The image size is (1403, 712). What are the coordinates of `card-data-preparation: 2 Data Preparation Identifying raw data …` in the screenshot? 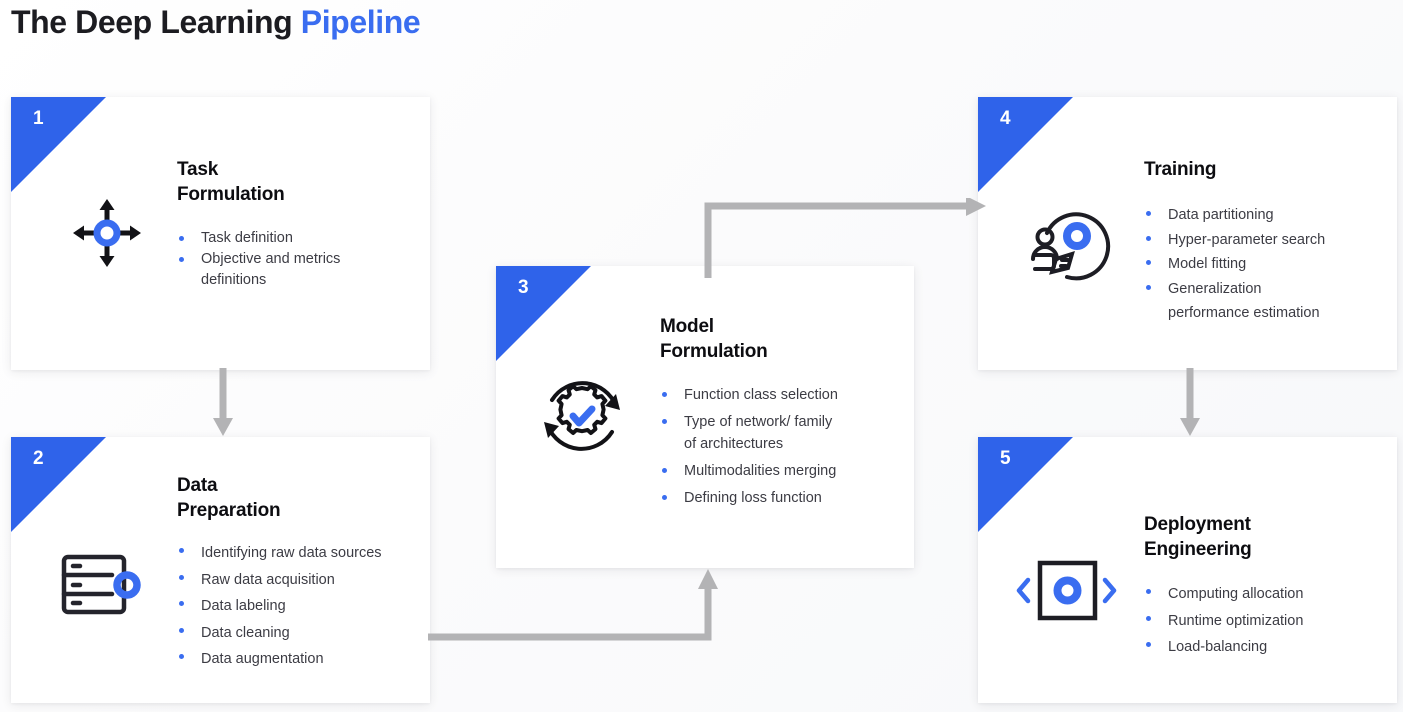 It's located at (220, 570).